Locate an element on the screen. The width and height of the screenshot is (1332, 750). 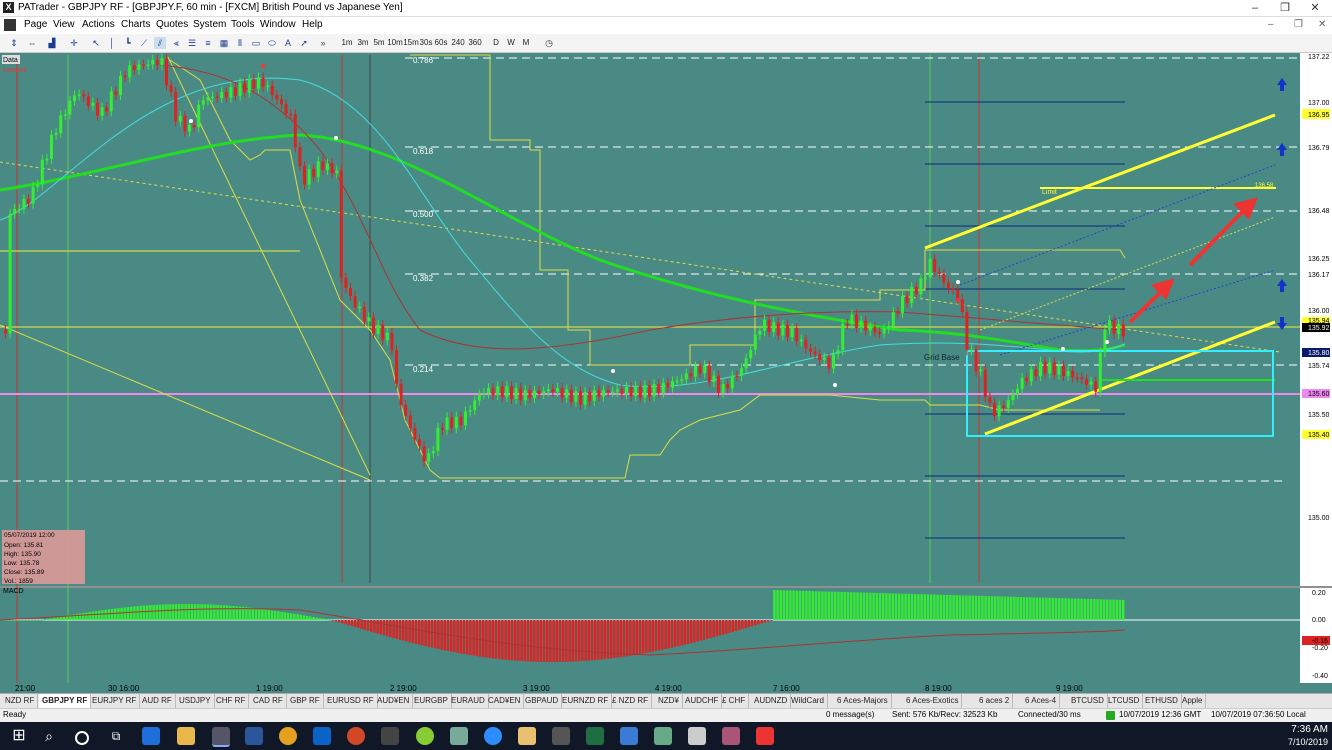
close-button: ✕ is located at coordinates (1315, 8).